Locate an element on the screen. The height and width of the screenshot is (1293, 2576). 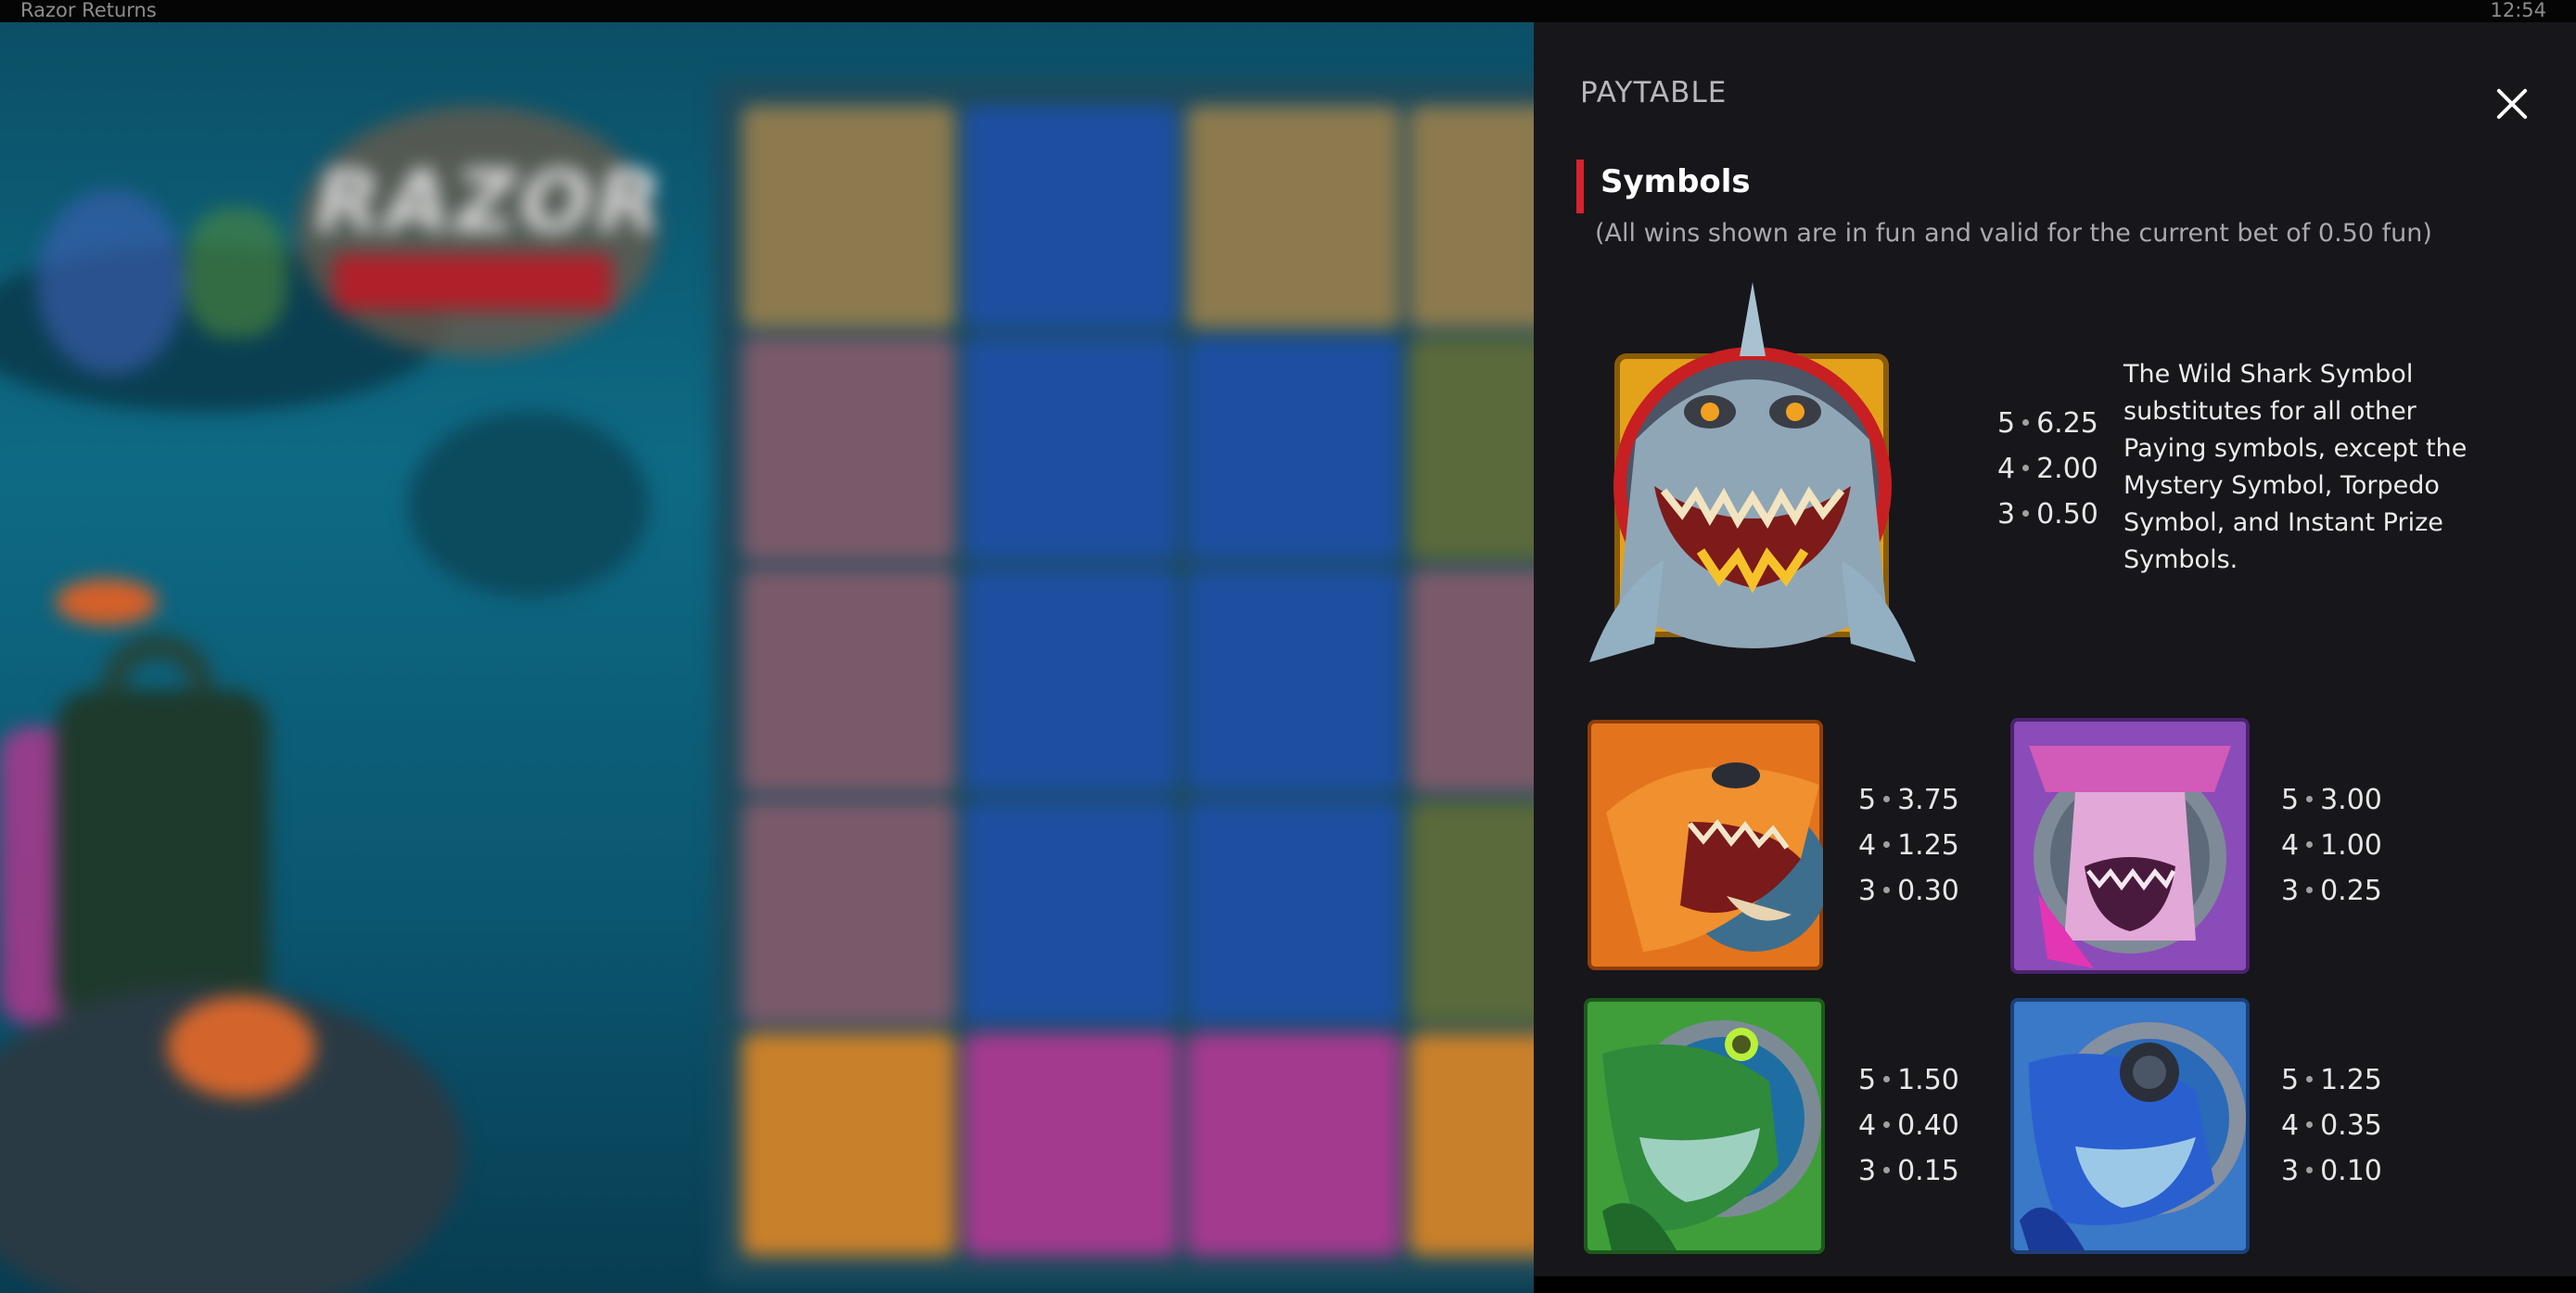
window-title-bar: Razor Returns 12:54 is located at coordinates (1288, 11).